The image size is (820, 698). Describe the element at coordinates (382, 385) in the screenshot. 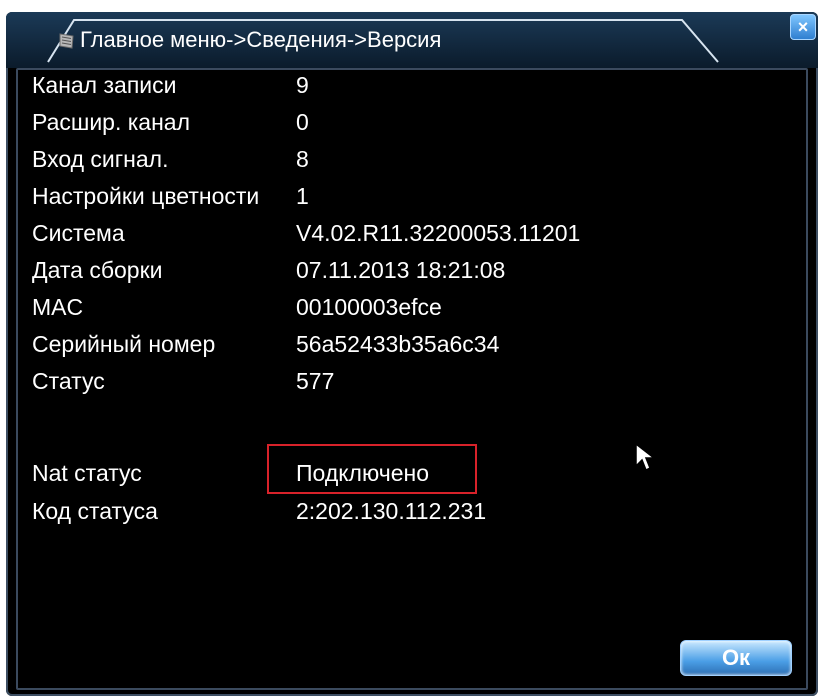

I see `info-row-status: Статус 577` at that location.